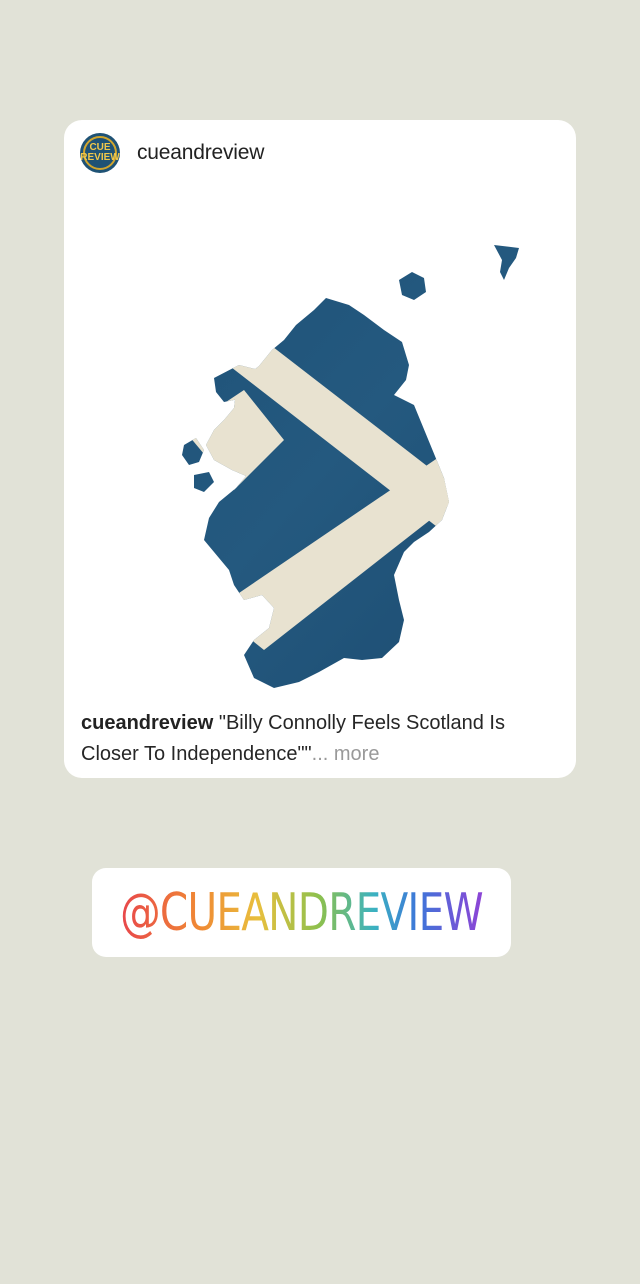 Image resolution: width=640 pixels, height=1284 pixels. Describe the element at coordinates (200, 153) in the screenshot. I see `post-username: cueandreview` at that location.